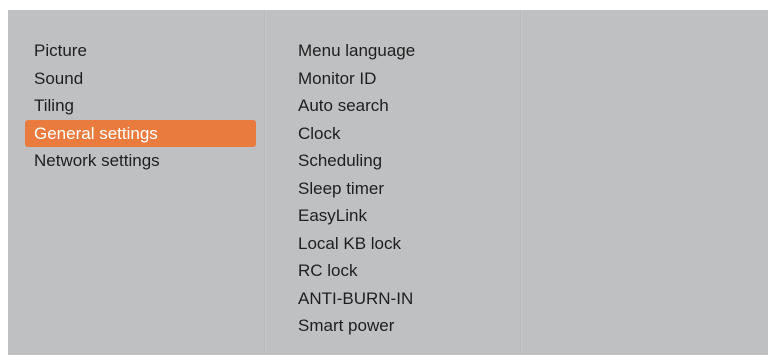 Image resolution: width=768 pixels, height=361 pixels. I want to click on submenu-item-monitor-id: Monitor ID, so click(403, 79).